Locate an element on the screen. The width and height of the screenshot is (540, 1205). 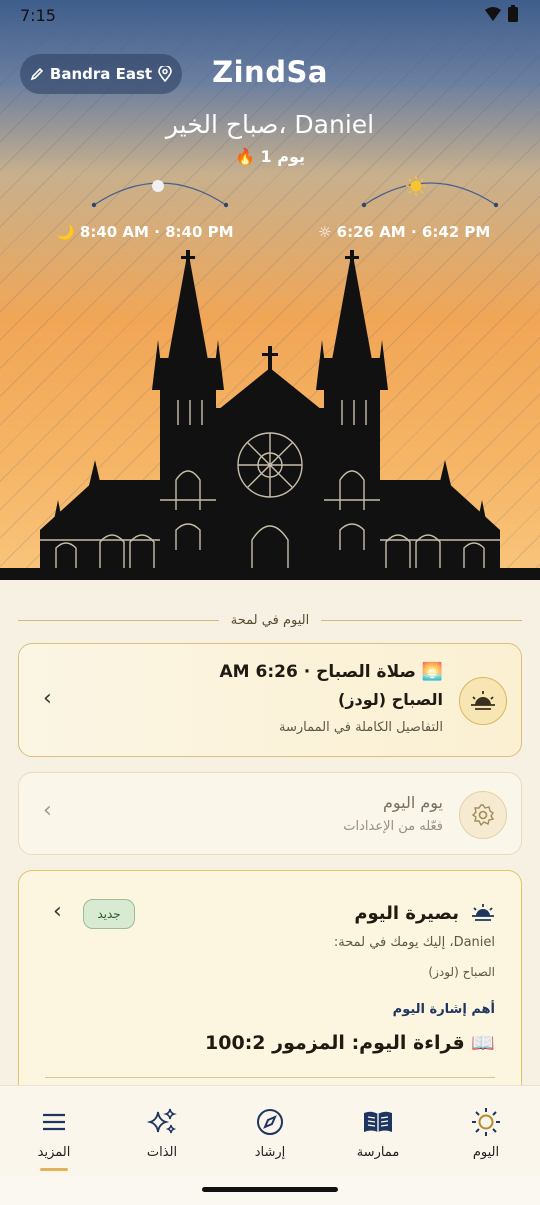
highlight-label: أهم إشارة اليوم is located at coordinates (443, 1009).